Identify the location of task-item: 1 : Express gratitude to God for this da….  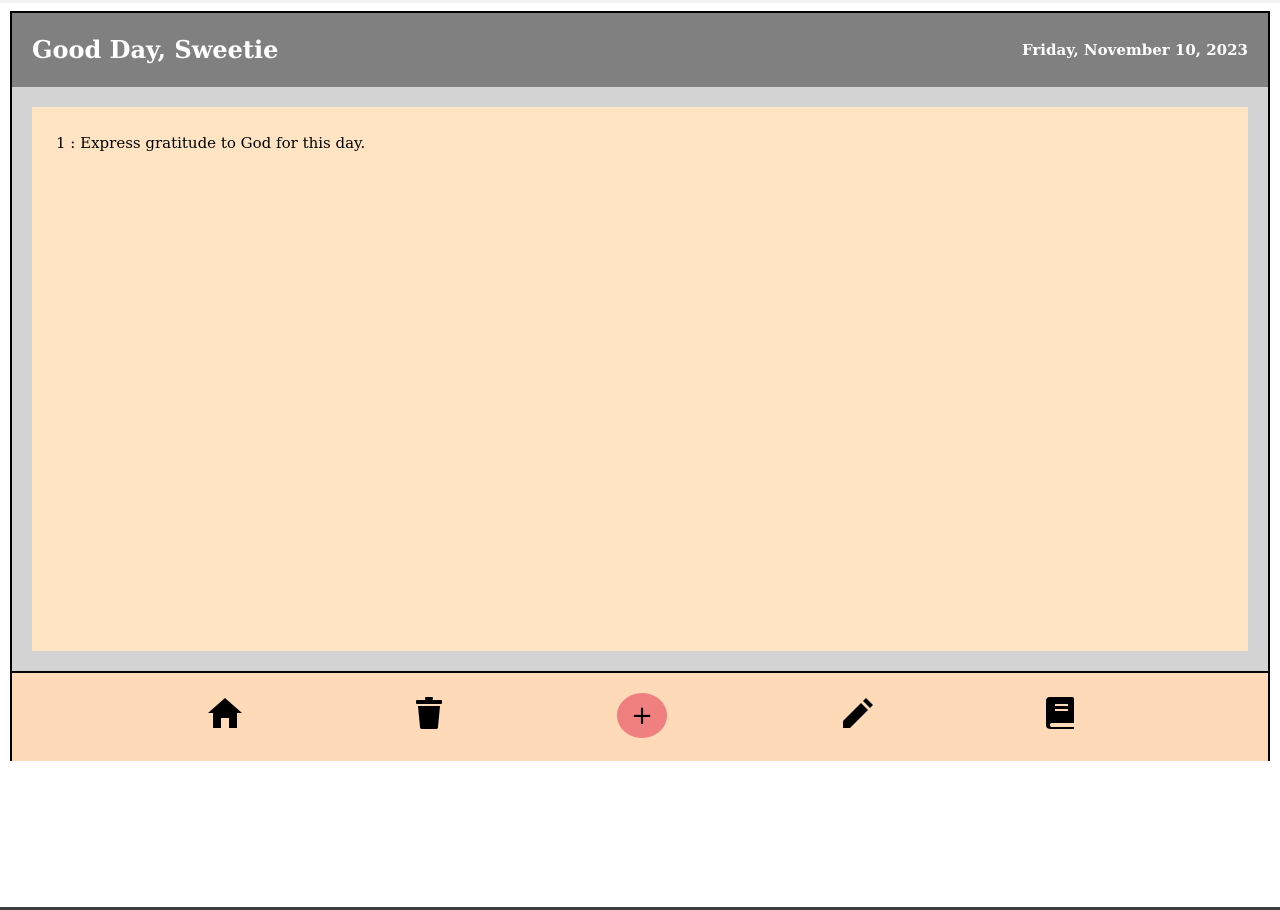
(210, 143).